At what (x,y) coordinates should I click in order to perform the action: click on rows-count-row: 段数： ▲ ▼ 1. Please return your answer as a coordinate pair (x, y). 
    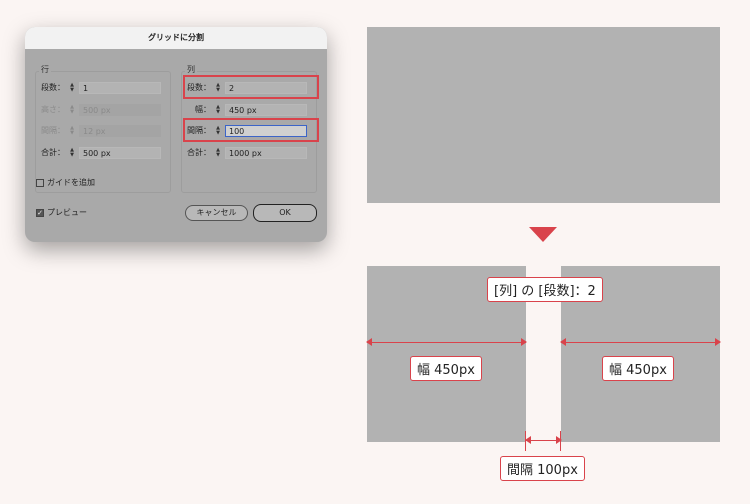
    Looking at the image, I should click on (96, 87).